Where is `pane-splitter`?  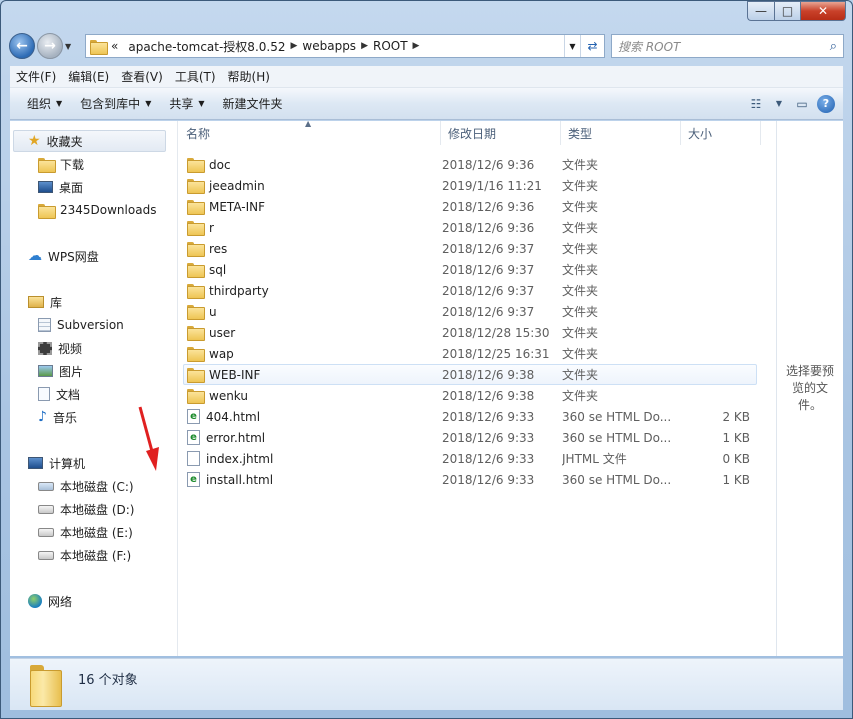
pane-splitter is located at coordinates (174, 388).